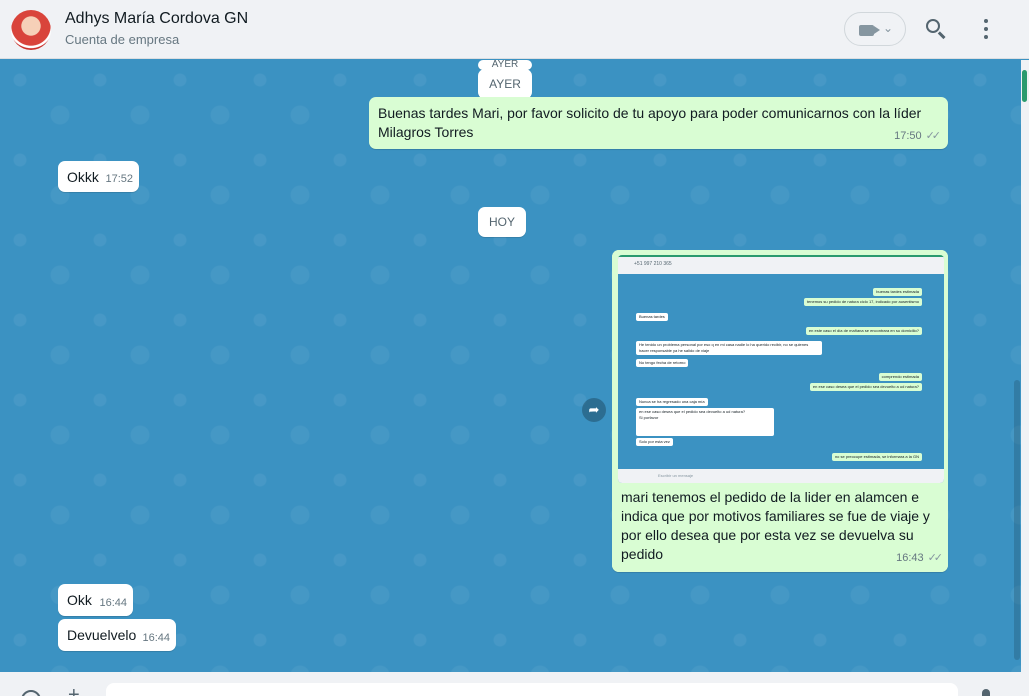  Describe the element at coordinates (900, 377) in the screenshot. I see `preview-message: comprendo estimada` at that location.